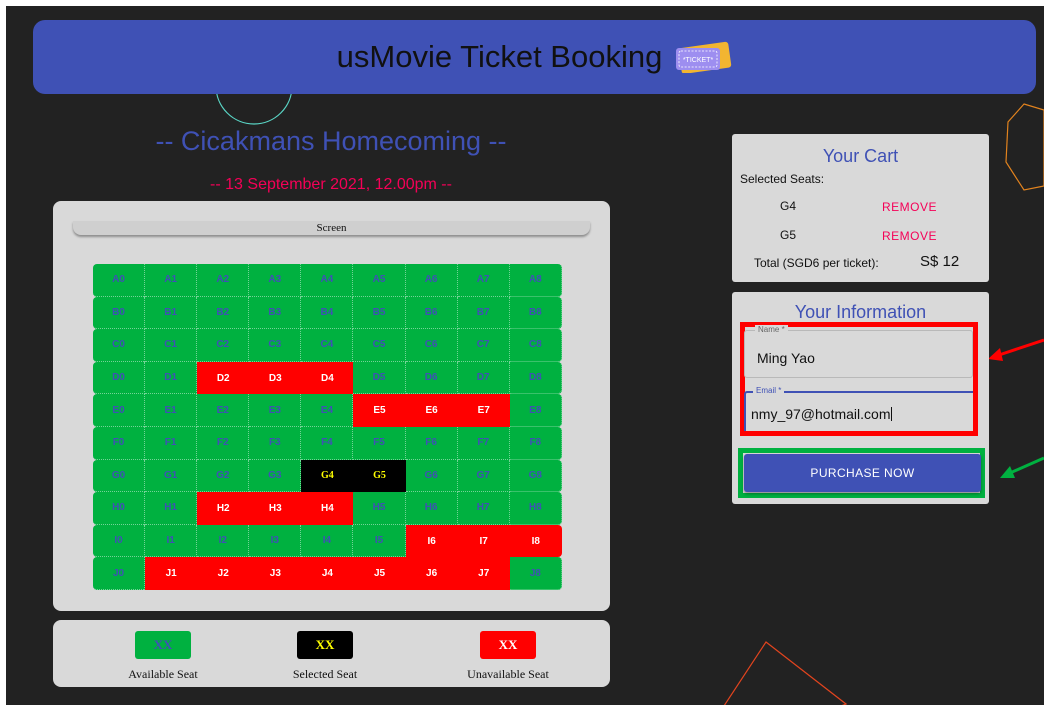 The image size is (1044, 705). I want to click on seat-g5: G5, so click(379, 476).